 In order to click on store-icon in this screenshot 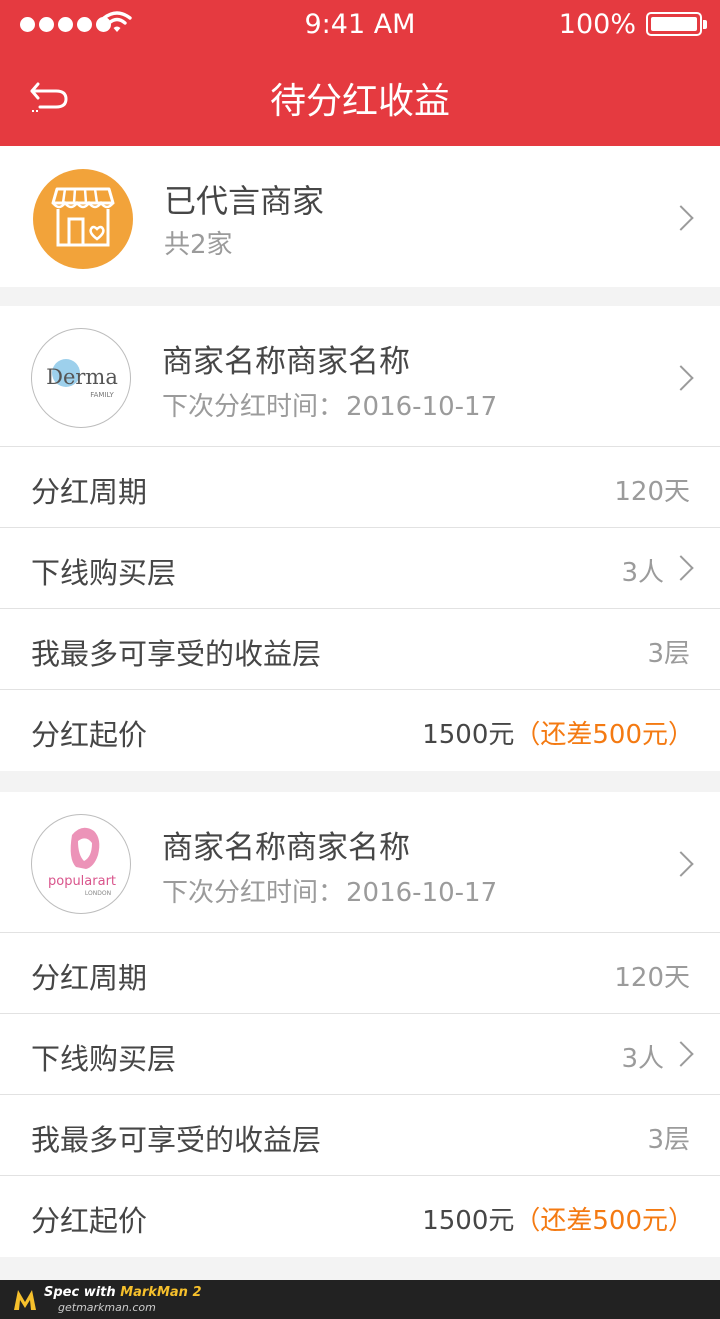, I will do `click(83, 217)`.